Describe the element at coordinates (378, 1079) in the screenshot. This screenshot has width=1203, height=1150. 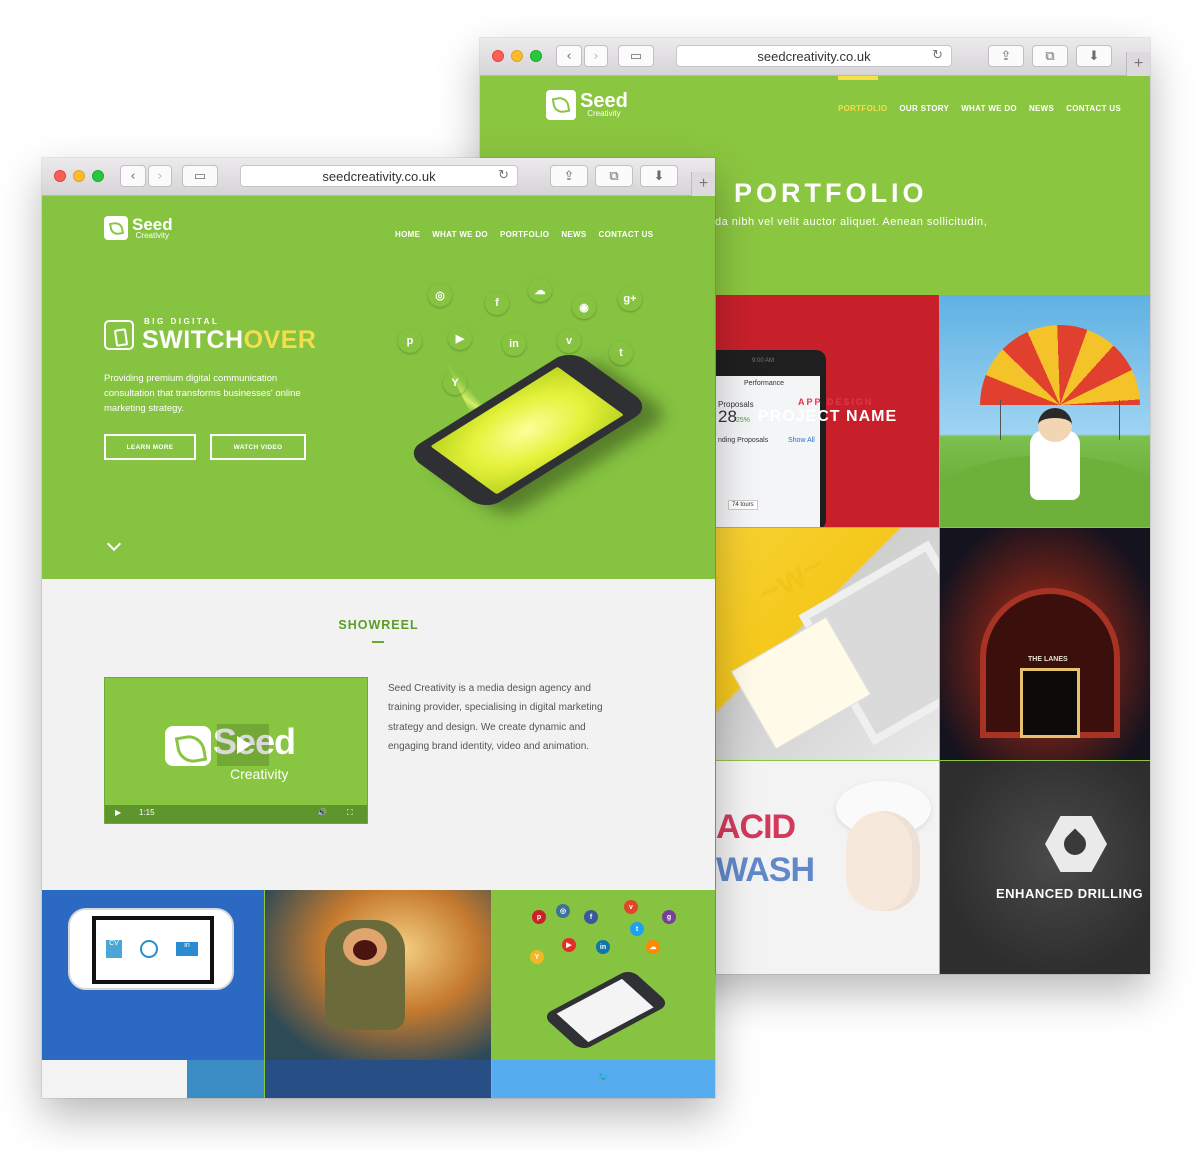
I see `tile-illustration` at that location.